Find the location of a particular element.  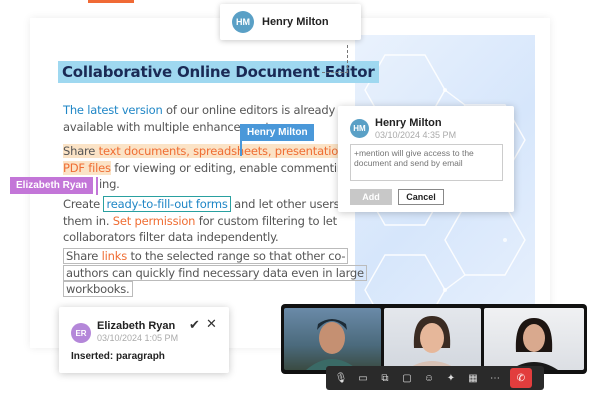

paragraph-4-post: to the selected range so that other co- is located at coordinates (236, 256).